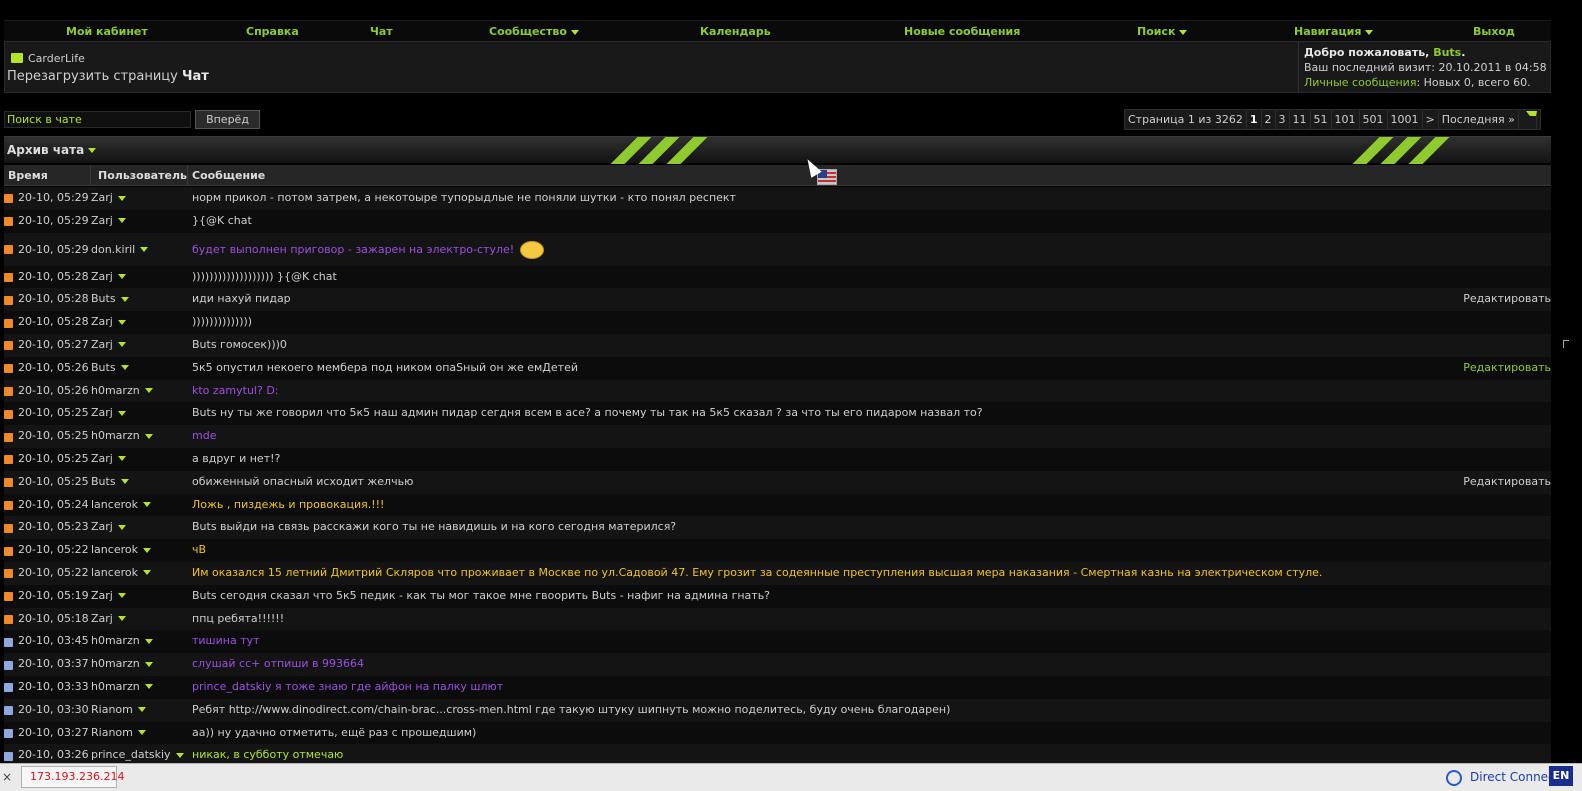 Image resolution: width=1582 pixels, height=791 pixels. What do you see at coordinates (7, 777) in the screenshot?
I see `close-icon: ×` at bounding box center [7, 777].